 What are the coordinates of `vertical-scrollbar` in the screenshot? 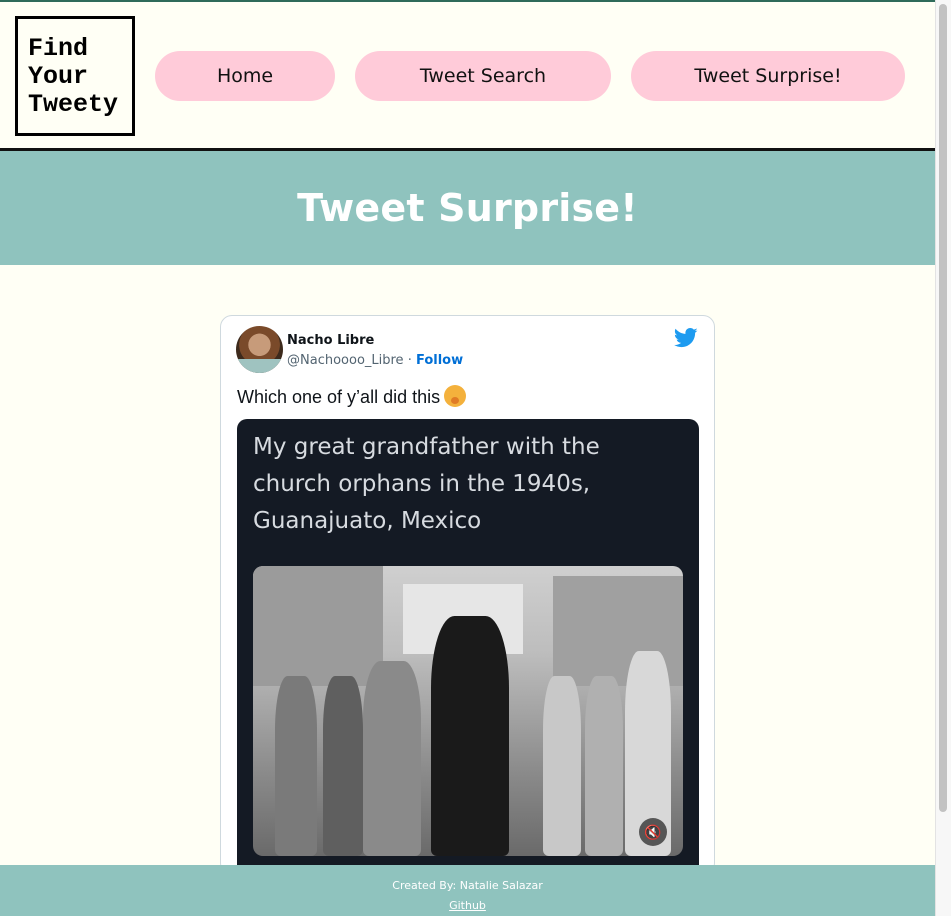 It's located at (943, 458).